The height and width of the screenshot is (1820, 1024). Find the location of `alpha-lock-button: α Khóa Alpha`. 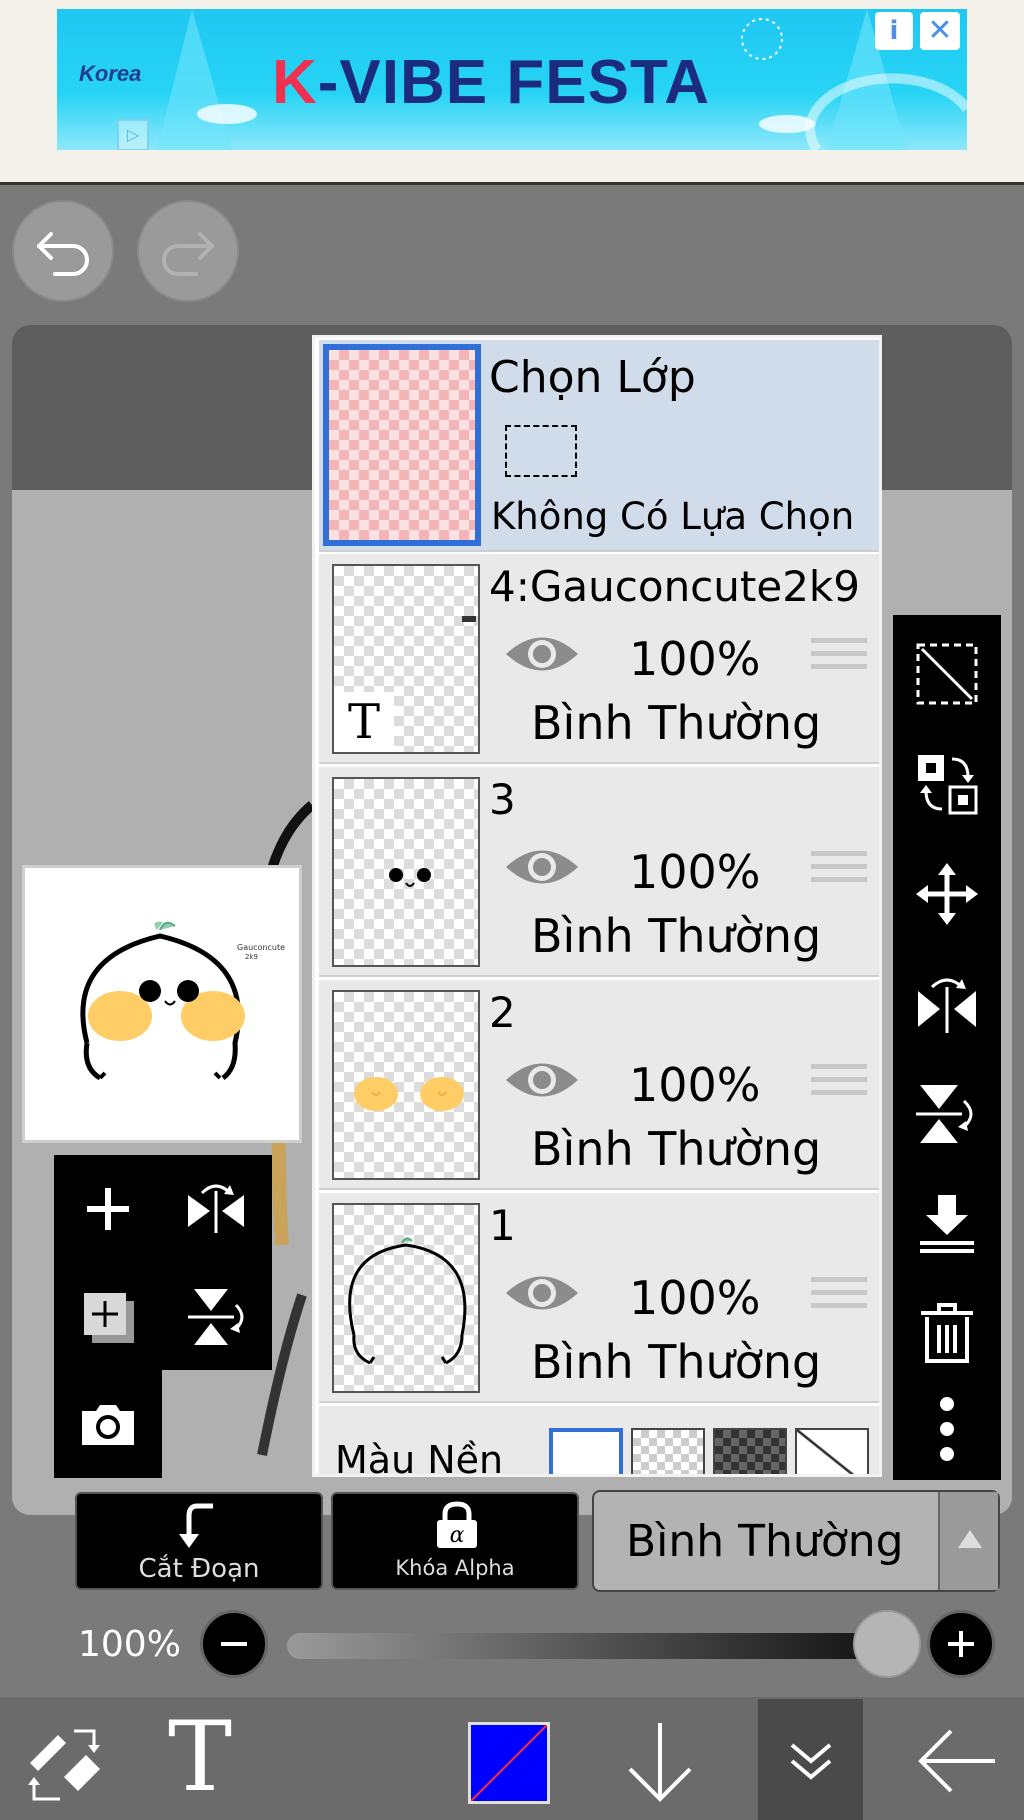

alpha-lock-button: α Khóa Alpha is located at coordinates (455, 1541).